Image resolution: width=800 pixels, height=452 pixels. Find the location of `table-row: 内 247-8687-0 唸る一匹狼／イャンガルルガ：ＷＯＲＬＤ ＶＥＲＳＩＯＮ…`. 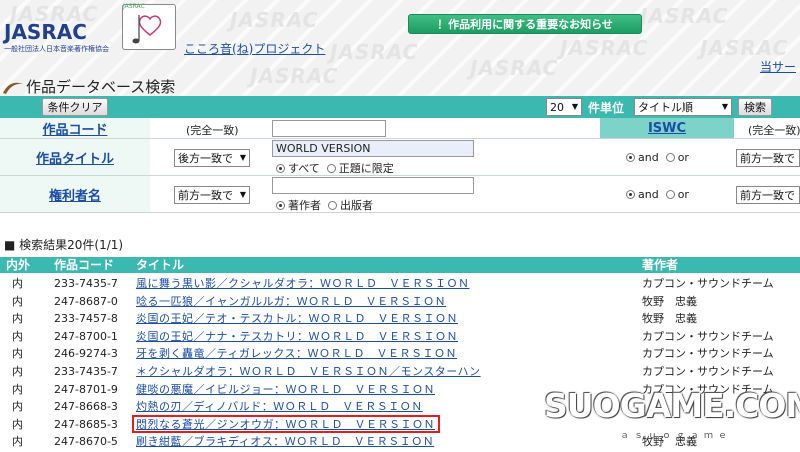

table-row: 内 247-8687-0 唸る一匹狼／イャンガルルガ：ＷＯＲＬＤ ＶＥＲＳＩＯＮ… is located at coordinates (400, 302).